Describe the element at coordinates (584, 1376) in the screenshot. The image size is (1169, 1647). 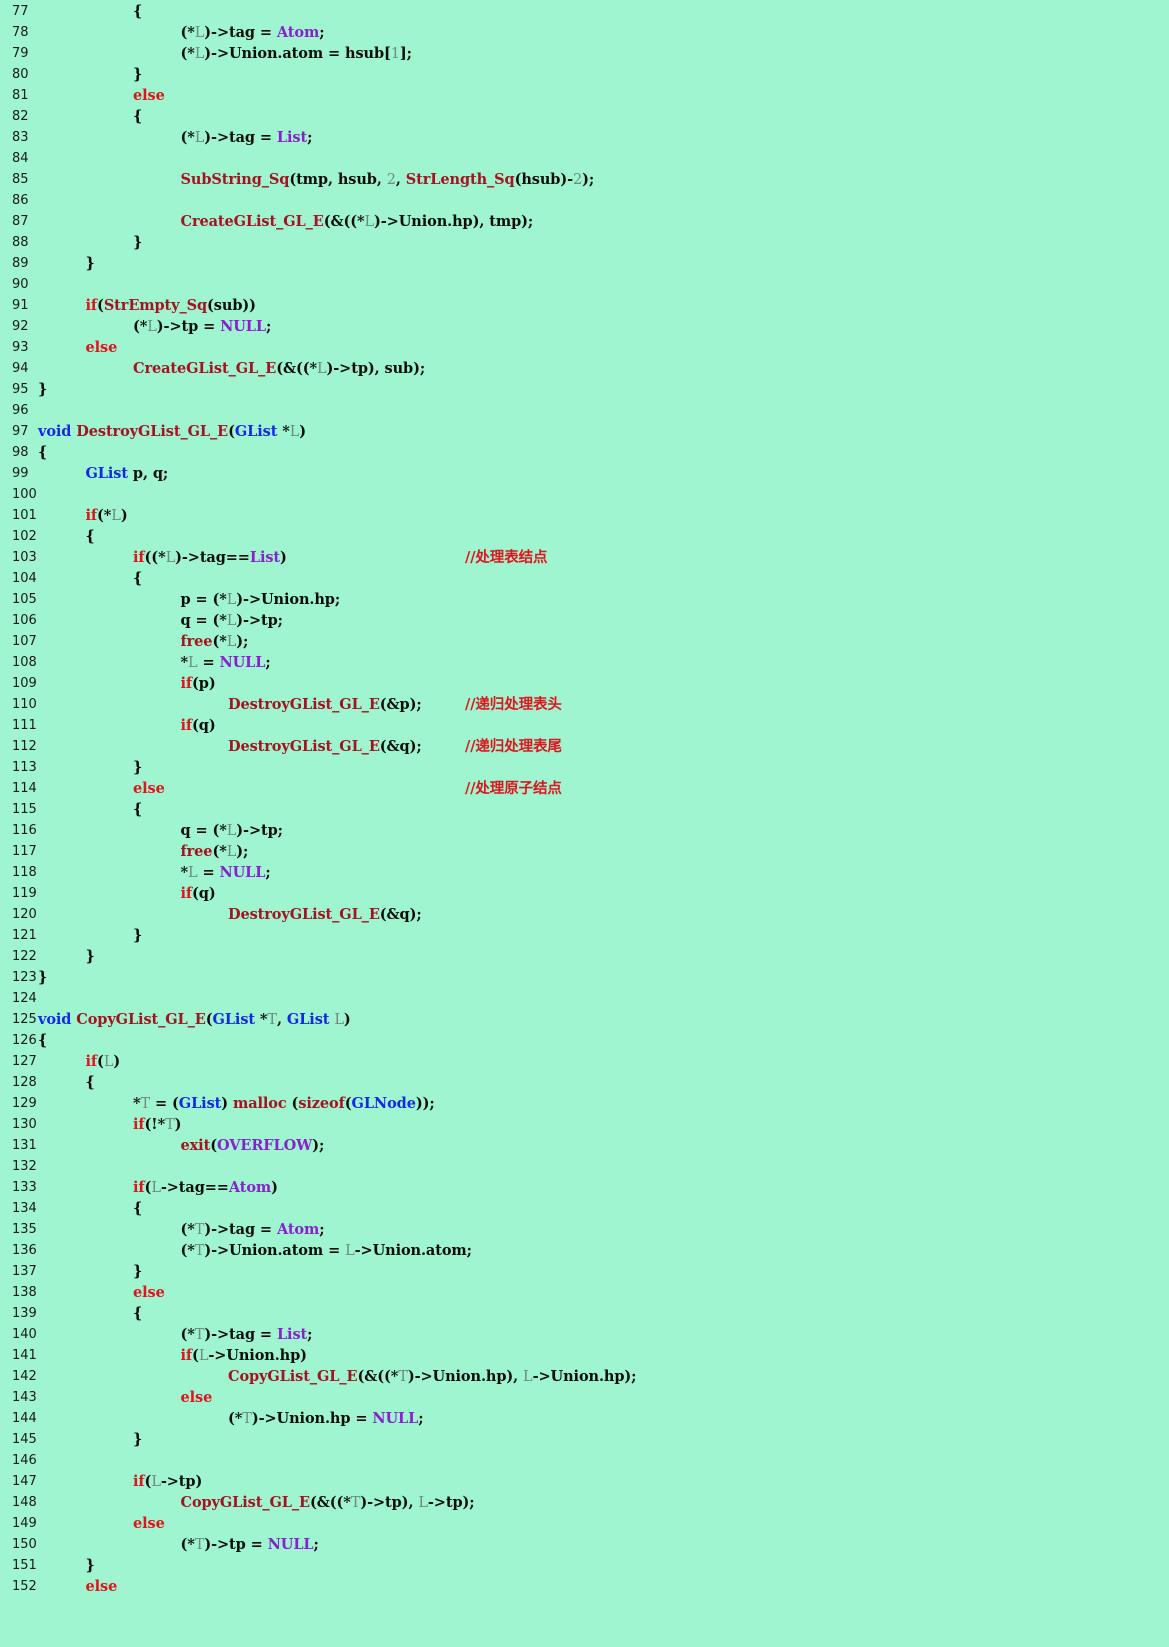
I see `code-token: ->Union.hp);` at that location.